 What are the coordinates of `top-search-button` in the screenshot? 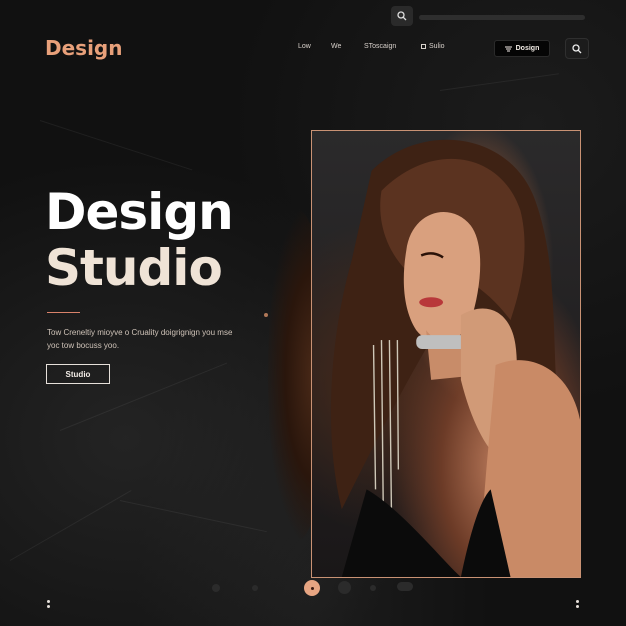 It's located at (402, 16).